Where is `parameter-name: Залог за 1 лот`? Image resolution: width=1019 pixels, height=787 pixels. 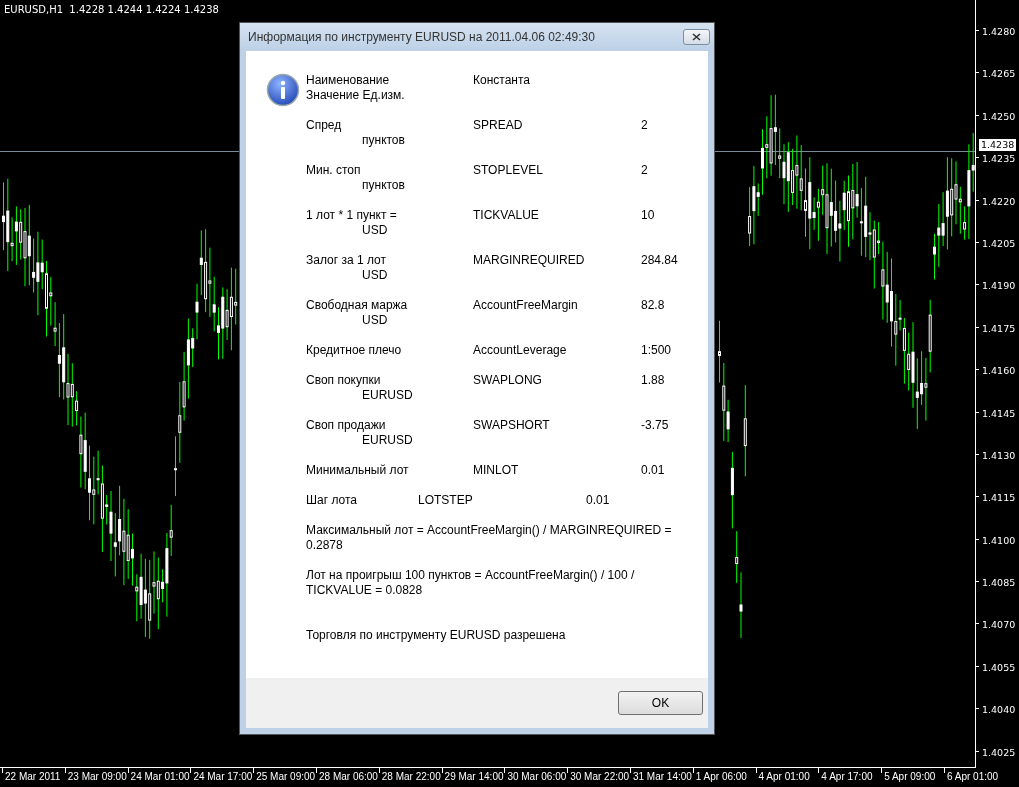
parameter-name: Залог за 1 лот is located at coordinates (346, 260).